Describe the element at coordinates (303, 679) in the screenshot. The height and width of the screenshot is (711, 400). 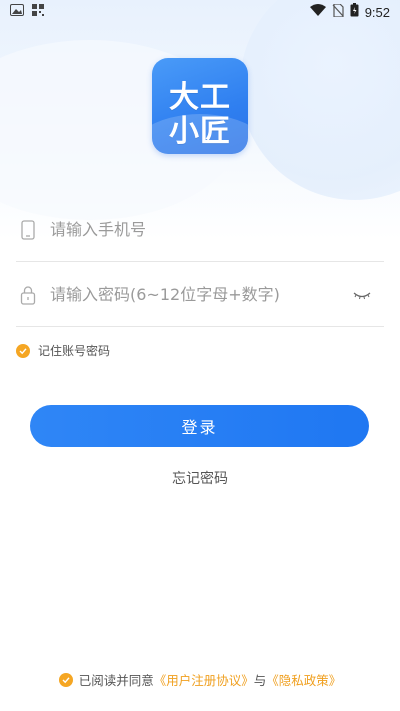
I see `privacy-policy-link: 《隐私政策》` at that location.